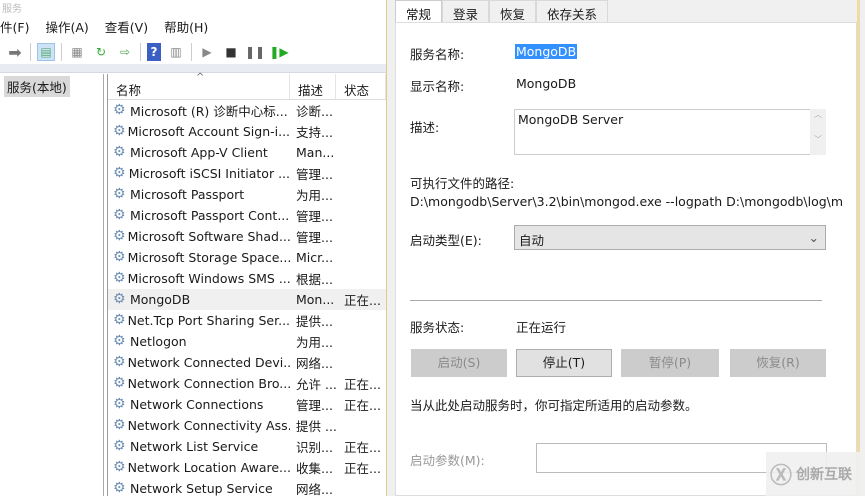 This screenshot has height=499, width=865. Describe the element at coordinates (466, 11) in the screenshot. I see `tab-logon: 登录` at that location.